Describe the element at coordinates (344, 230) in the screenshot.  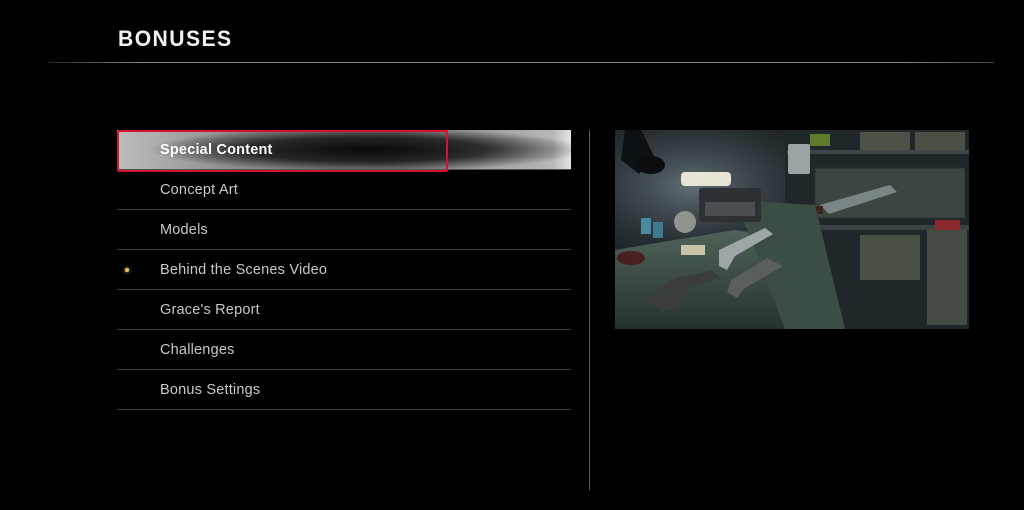
I see `menu-item-models: Models` at that location.